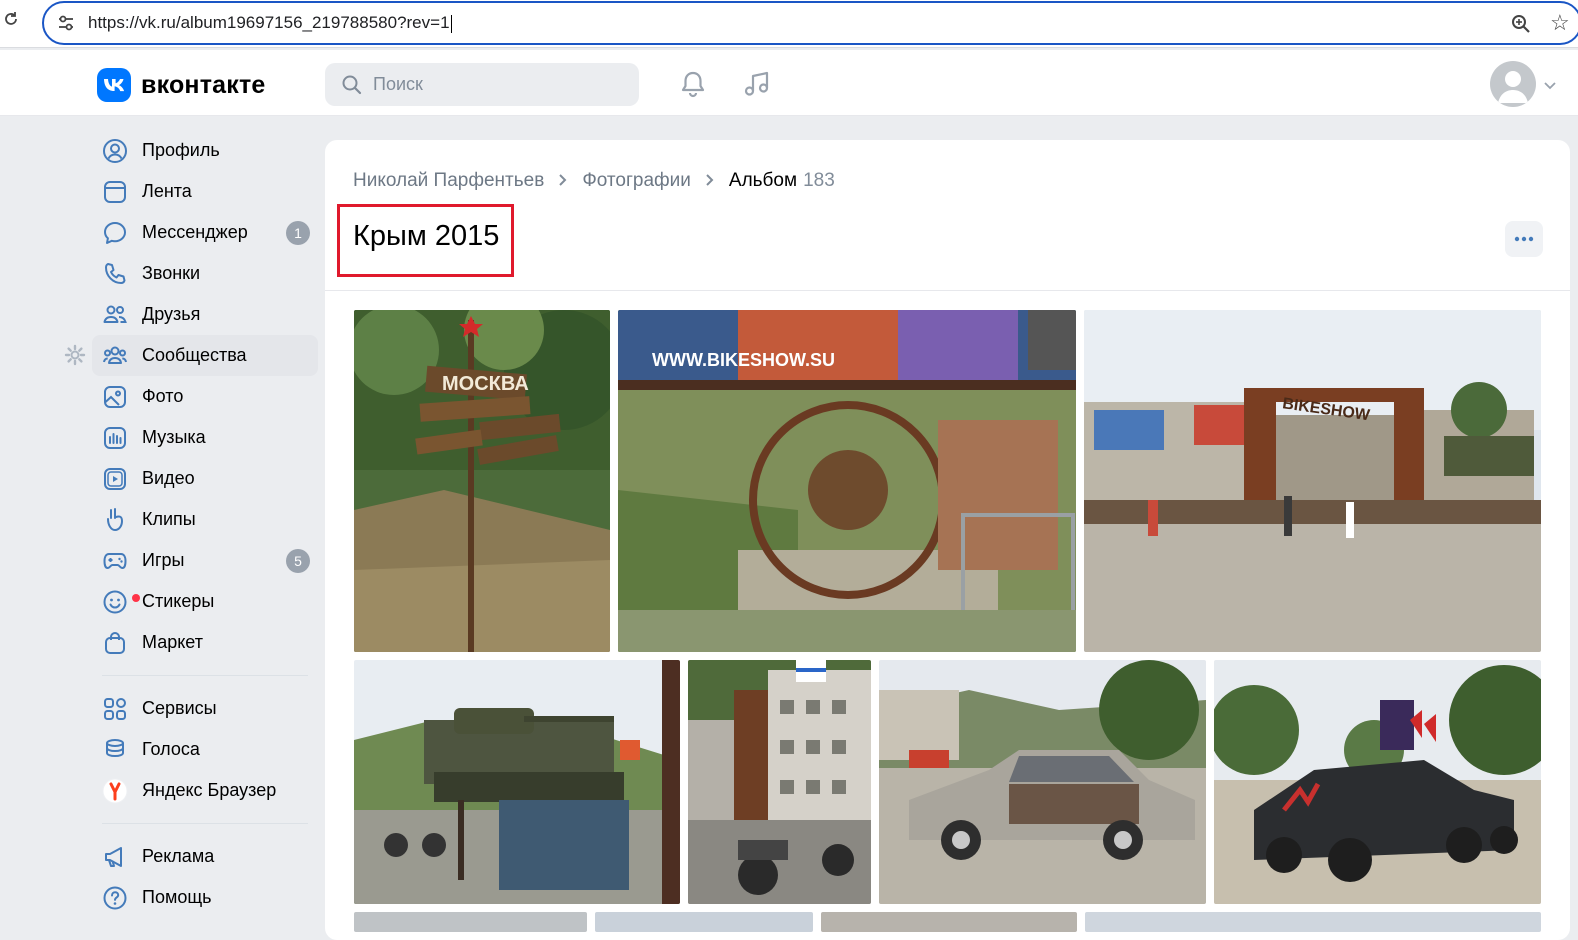 Image resolution: width=1578 pixels, height=940 pixels. What do you see at coordinates (179, 708) in the screenshot?
I see `sidebar-item-label: Сервисы` at bounding box center [179, 708].